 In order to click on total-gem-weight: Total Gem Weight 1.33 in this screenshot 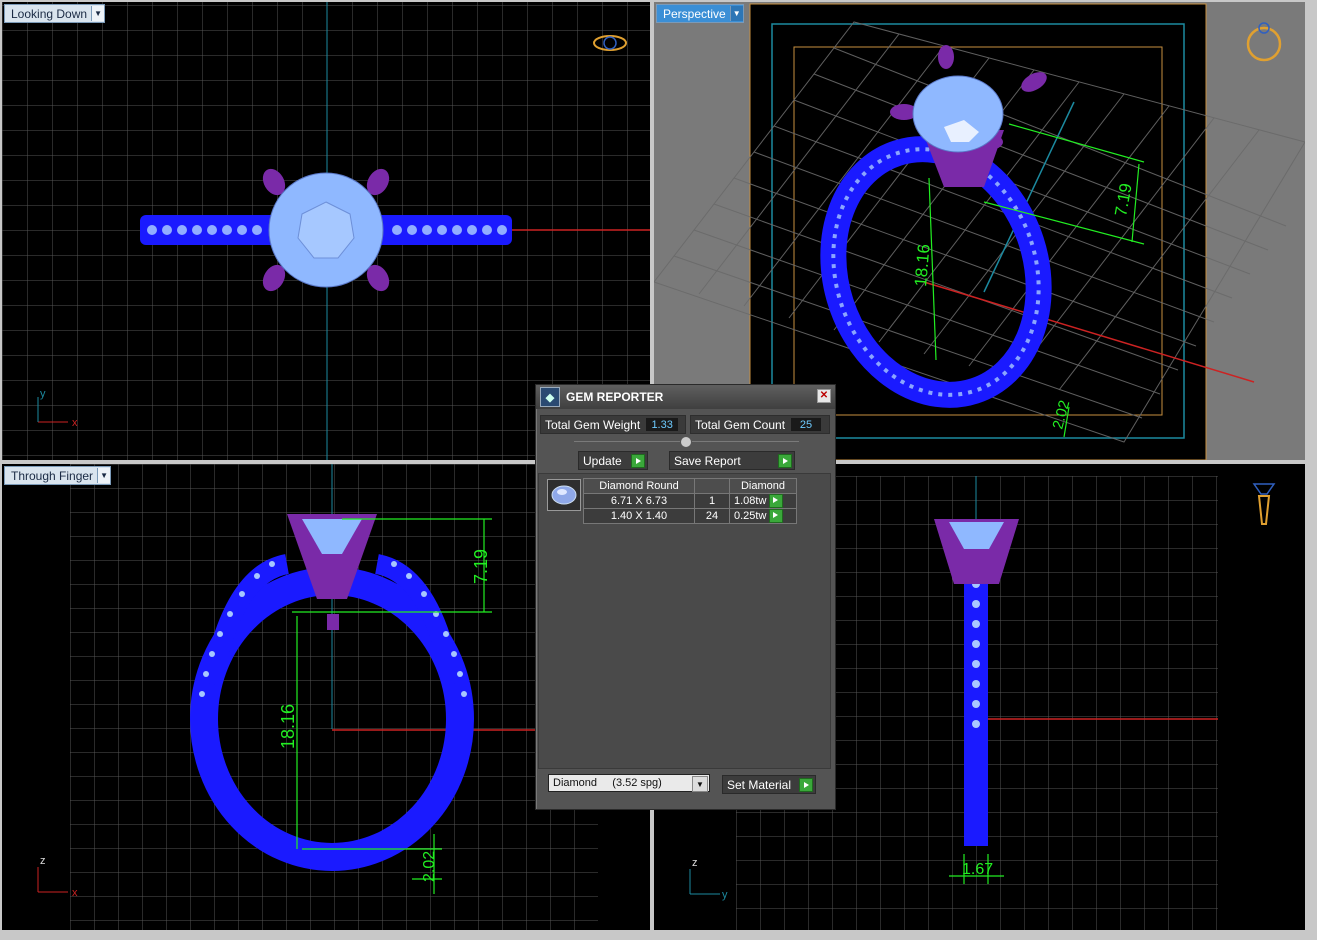, I will do `click(613, 424)`.